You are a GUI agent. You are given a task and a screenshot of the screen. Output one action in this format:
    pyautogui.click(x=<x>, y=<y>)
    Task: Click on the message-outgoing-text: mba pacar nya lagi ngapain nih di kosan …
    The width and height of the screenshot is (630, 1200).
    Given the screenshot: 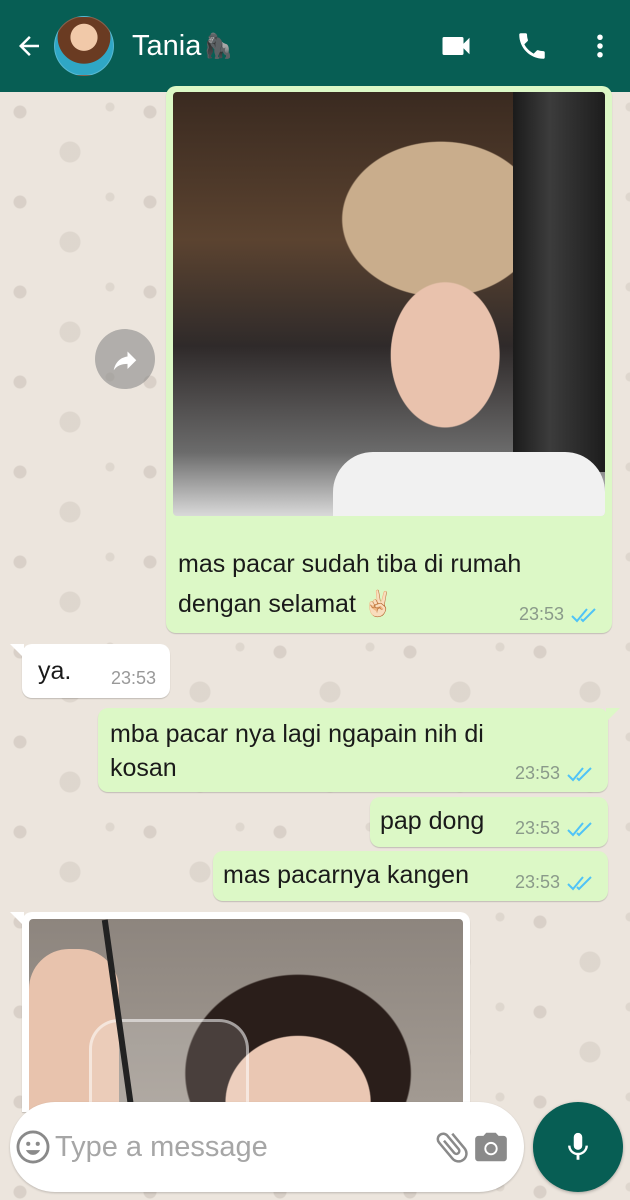 What is the action you would take?
    pyautogui.click(x=359, y=750)
    